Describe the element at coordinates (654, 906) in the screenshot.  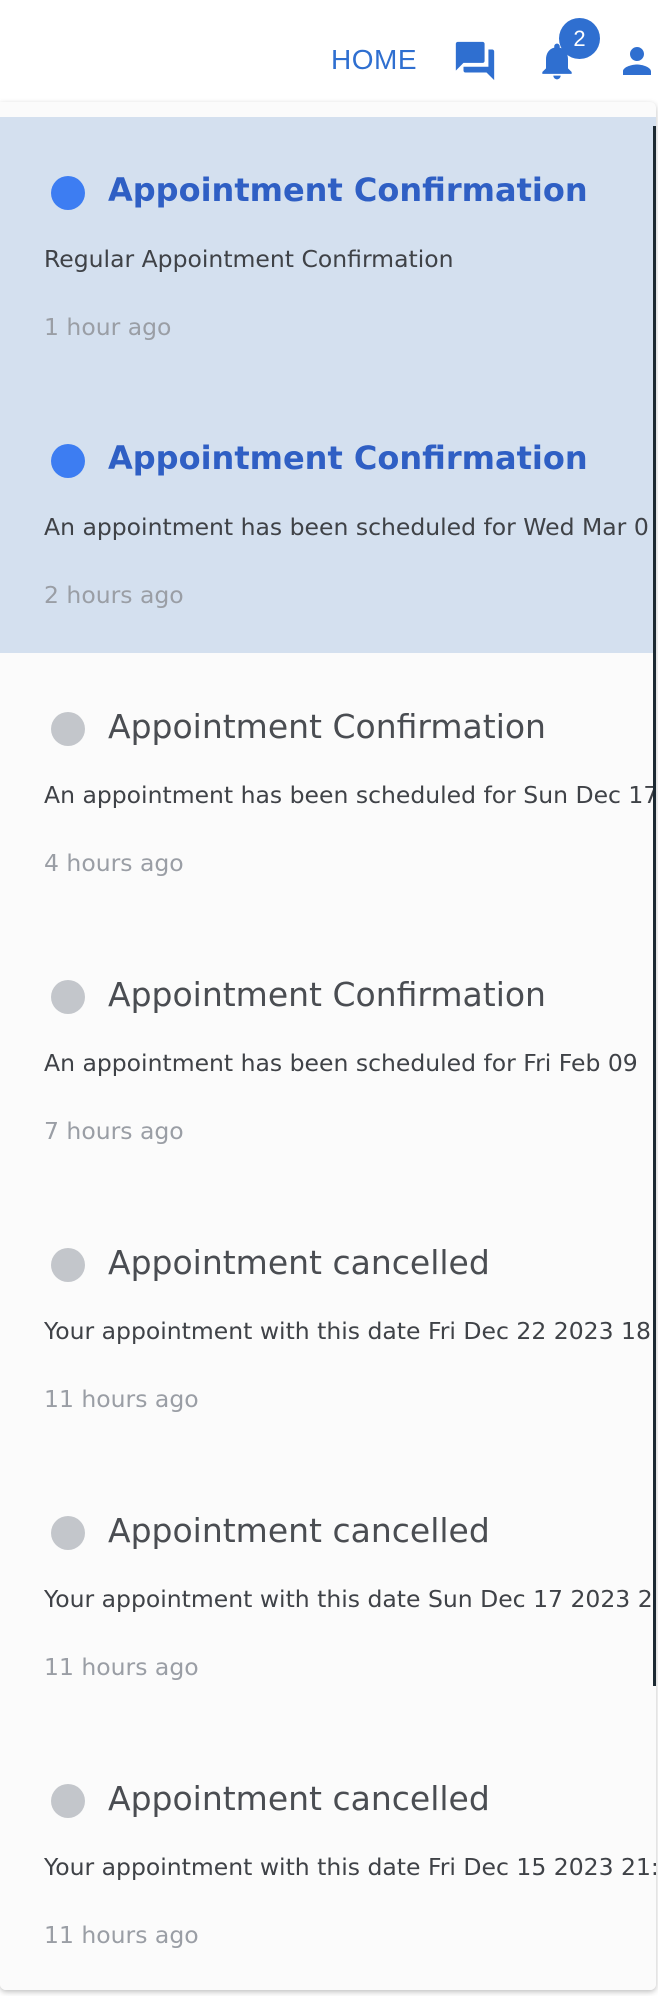
I see `scrollbar` at that location.